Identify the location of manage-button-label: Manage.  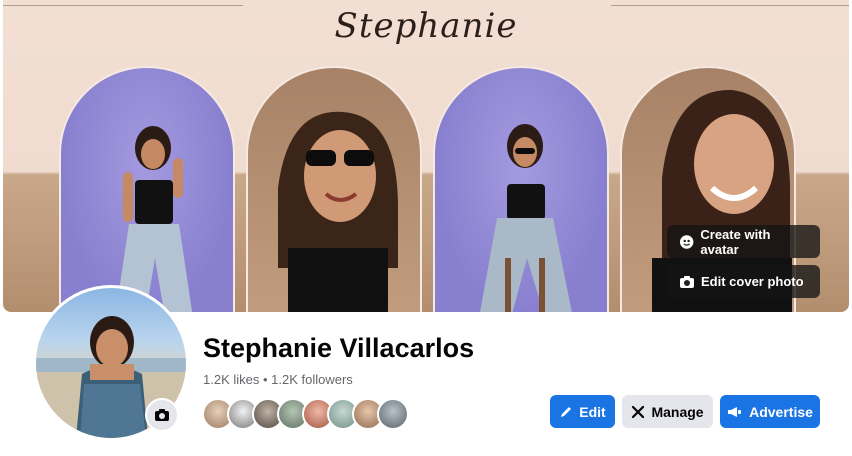
(677, 411).